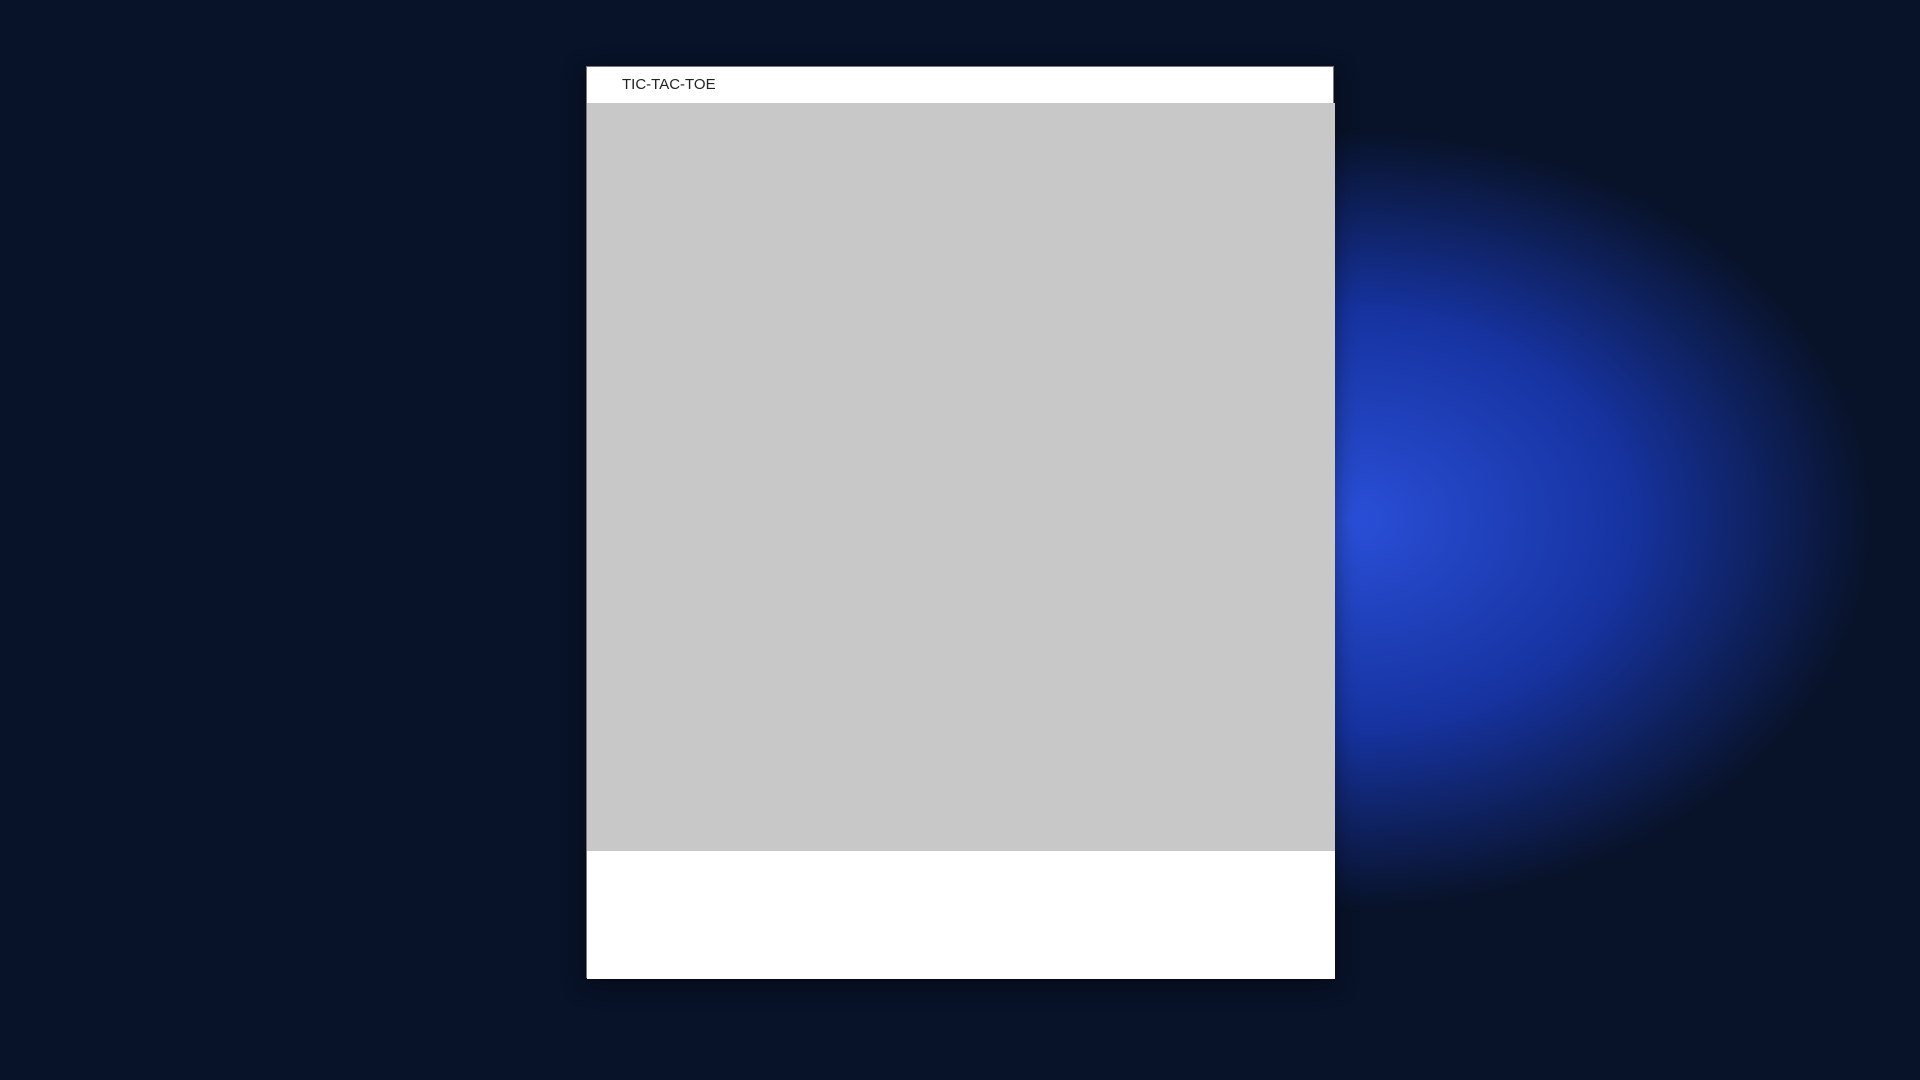 This screenshot has width=1920, height=1080. What do you see at coordinates (960, 85) in the screenshot?
I see `window-titlebar: TIC-TAC-TOE` at bounding box center [960, 85].